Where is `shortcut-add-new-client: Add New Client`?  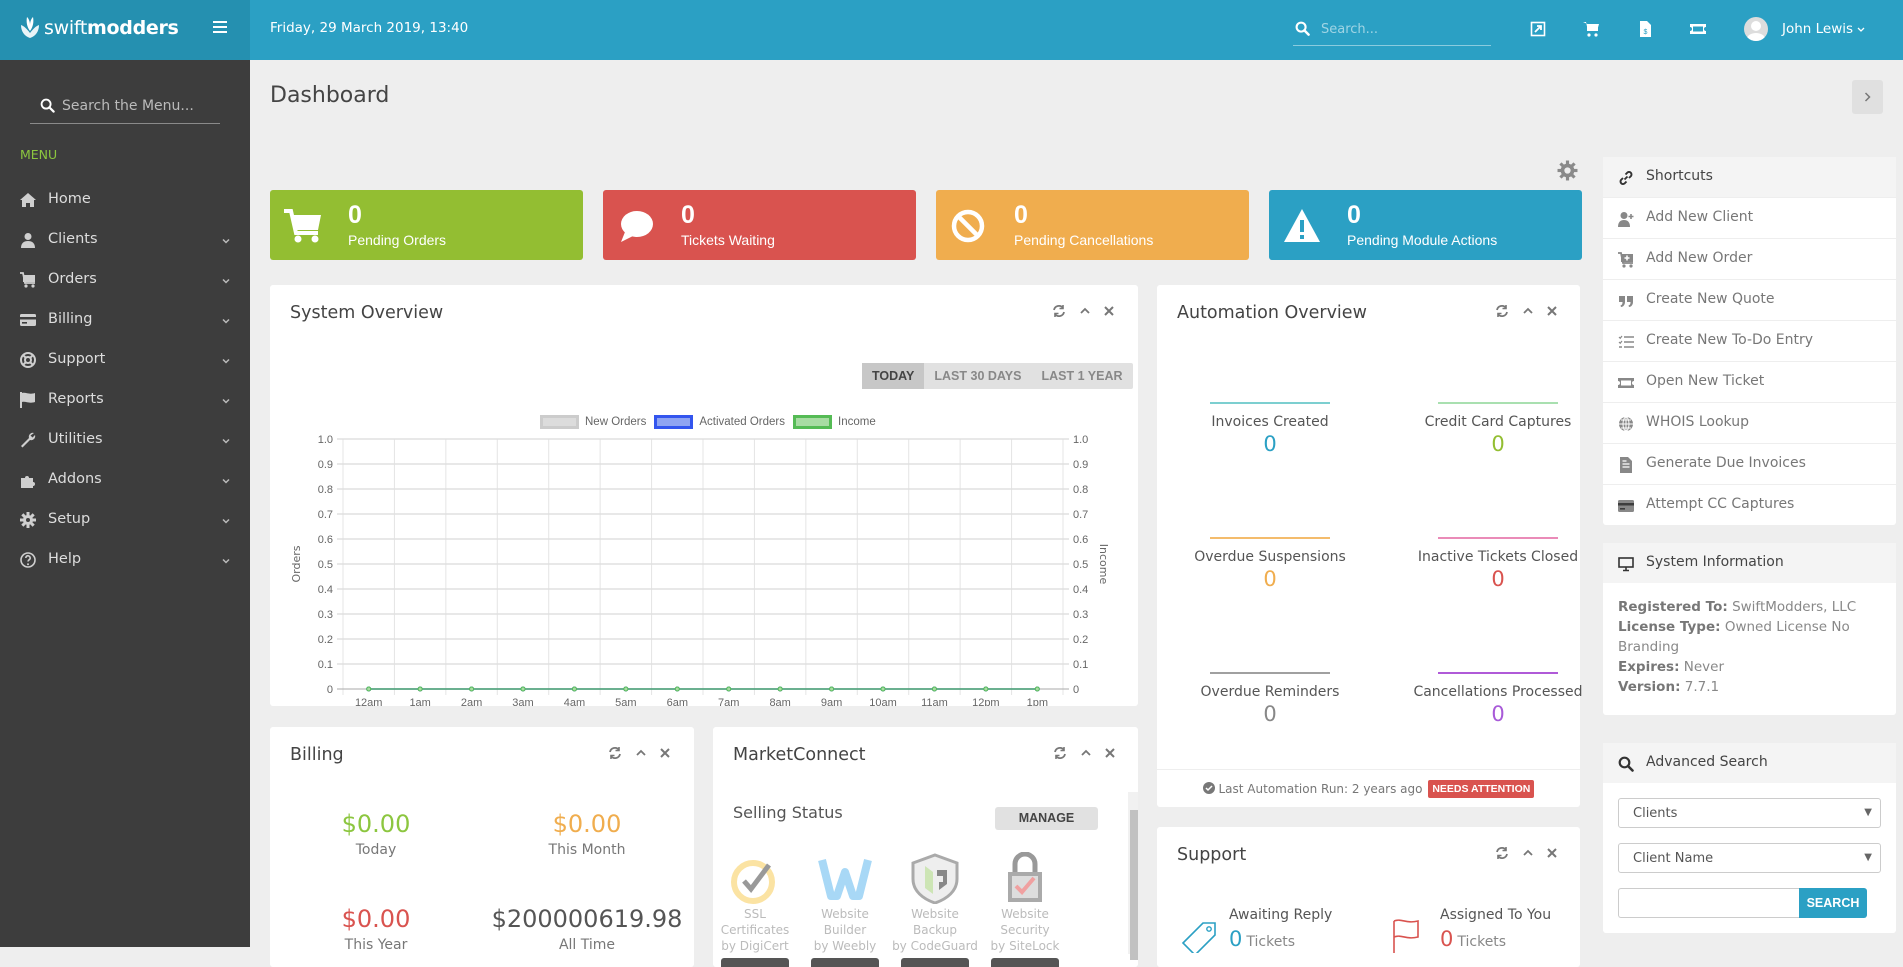
shortcut-add-new-client: Add New Client is located at coordinates (1749, 217).